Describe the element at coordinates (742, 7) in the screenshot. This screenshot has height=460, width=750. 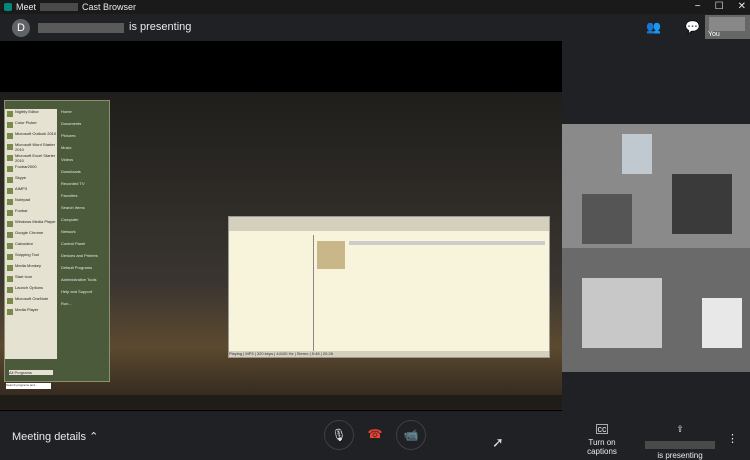
I see `close-button: ✕` at that location.